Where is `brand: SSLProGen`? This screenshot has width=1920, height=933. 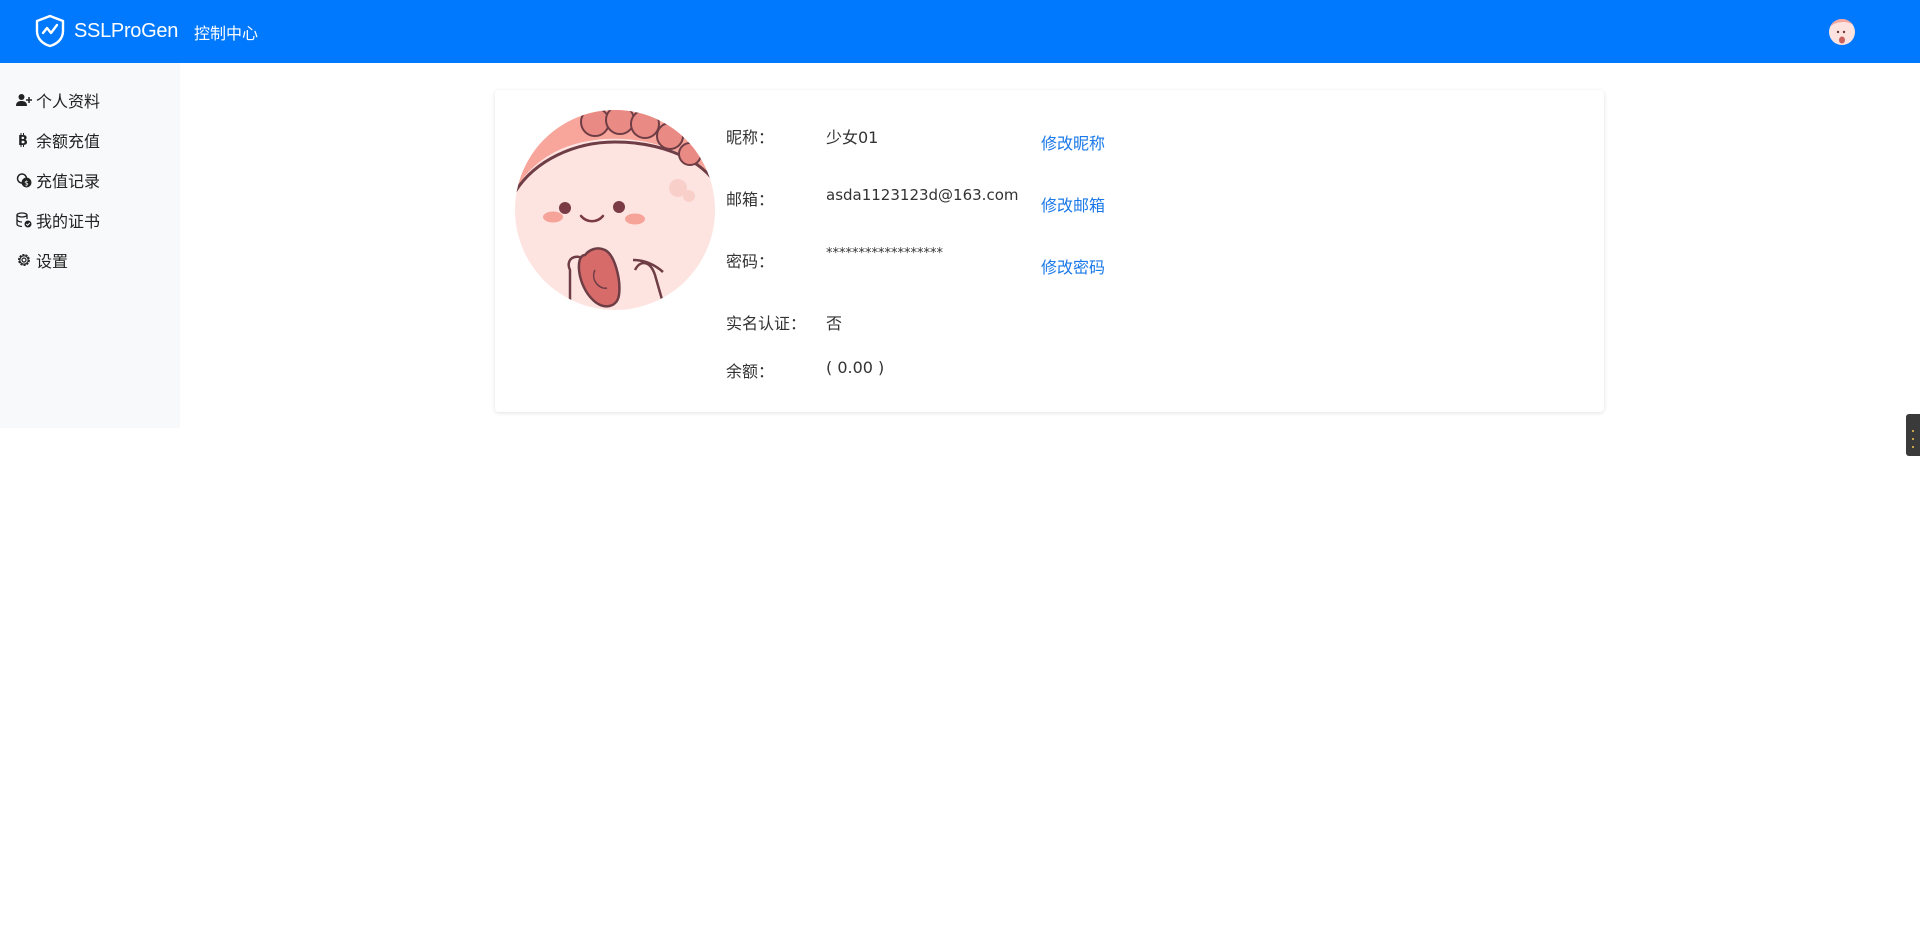 brand: SSLProGen is located at coordinates (106, 31).